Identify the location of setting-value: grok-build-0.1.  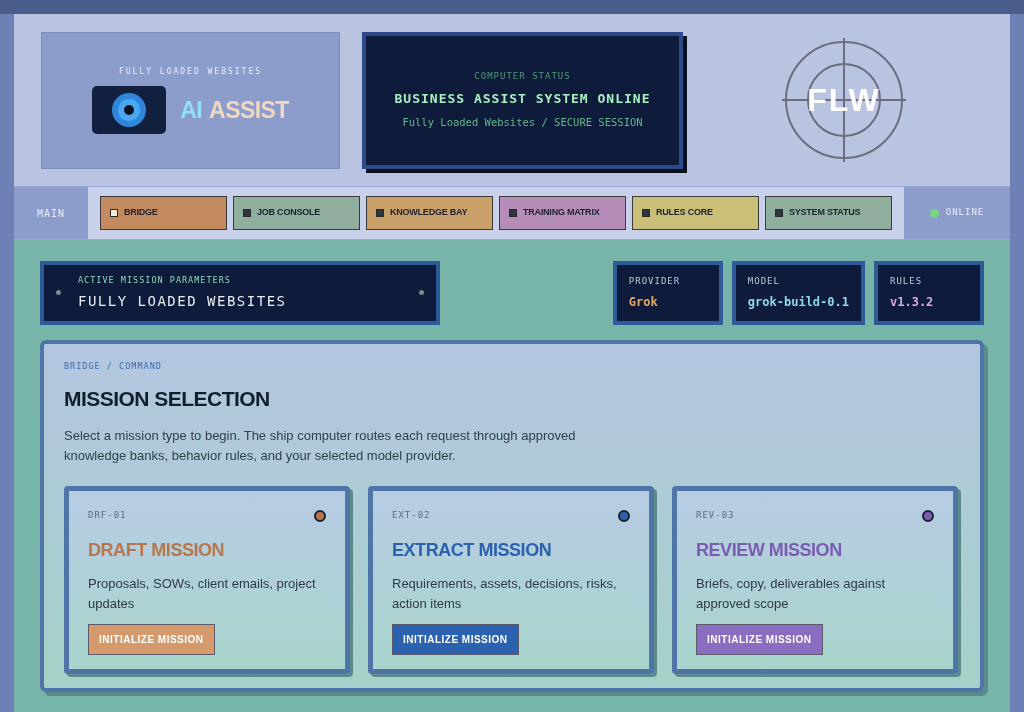
(798, 302).